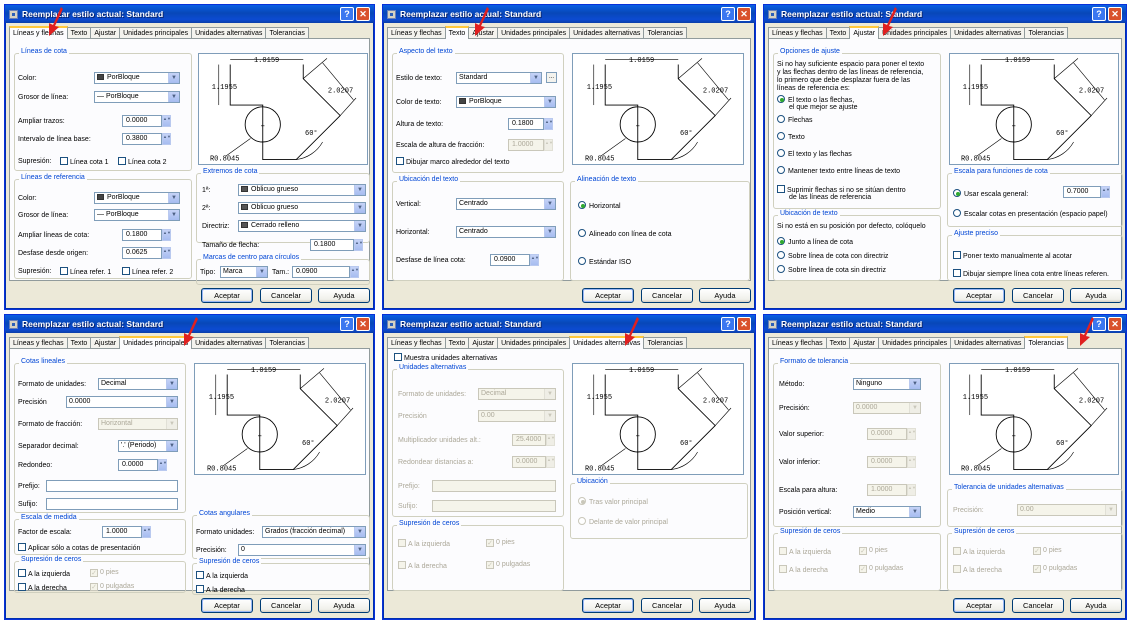  I want to click on tol-precision-combo: 0.0000 ▼, so click(887, 408).